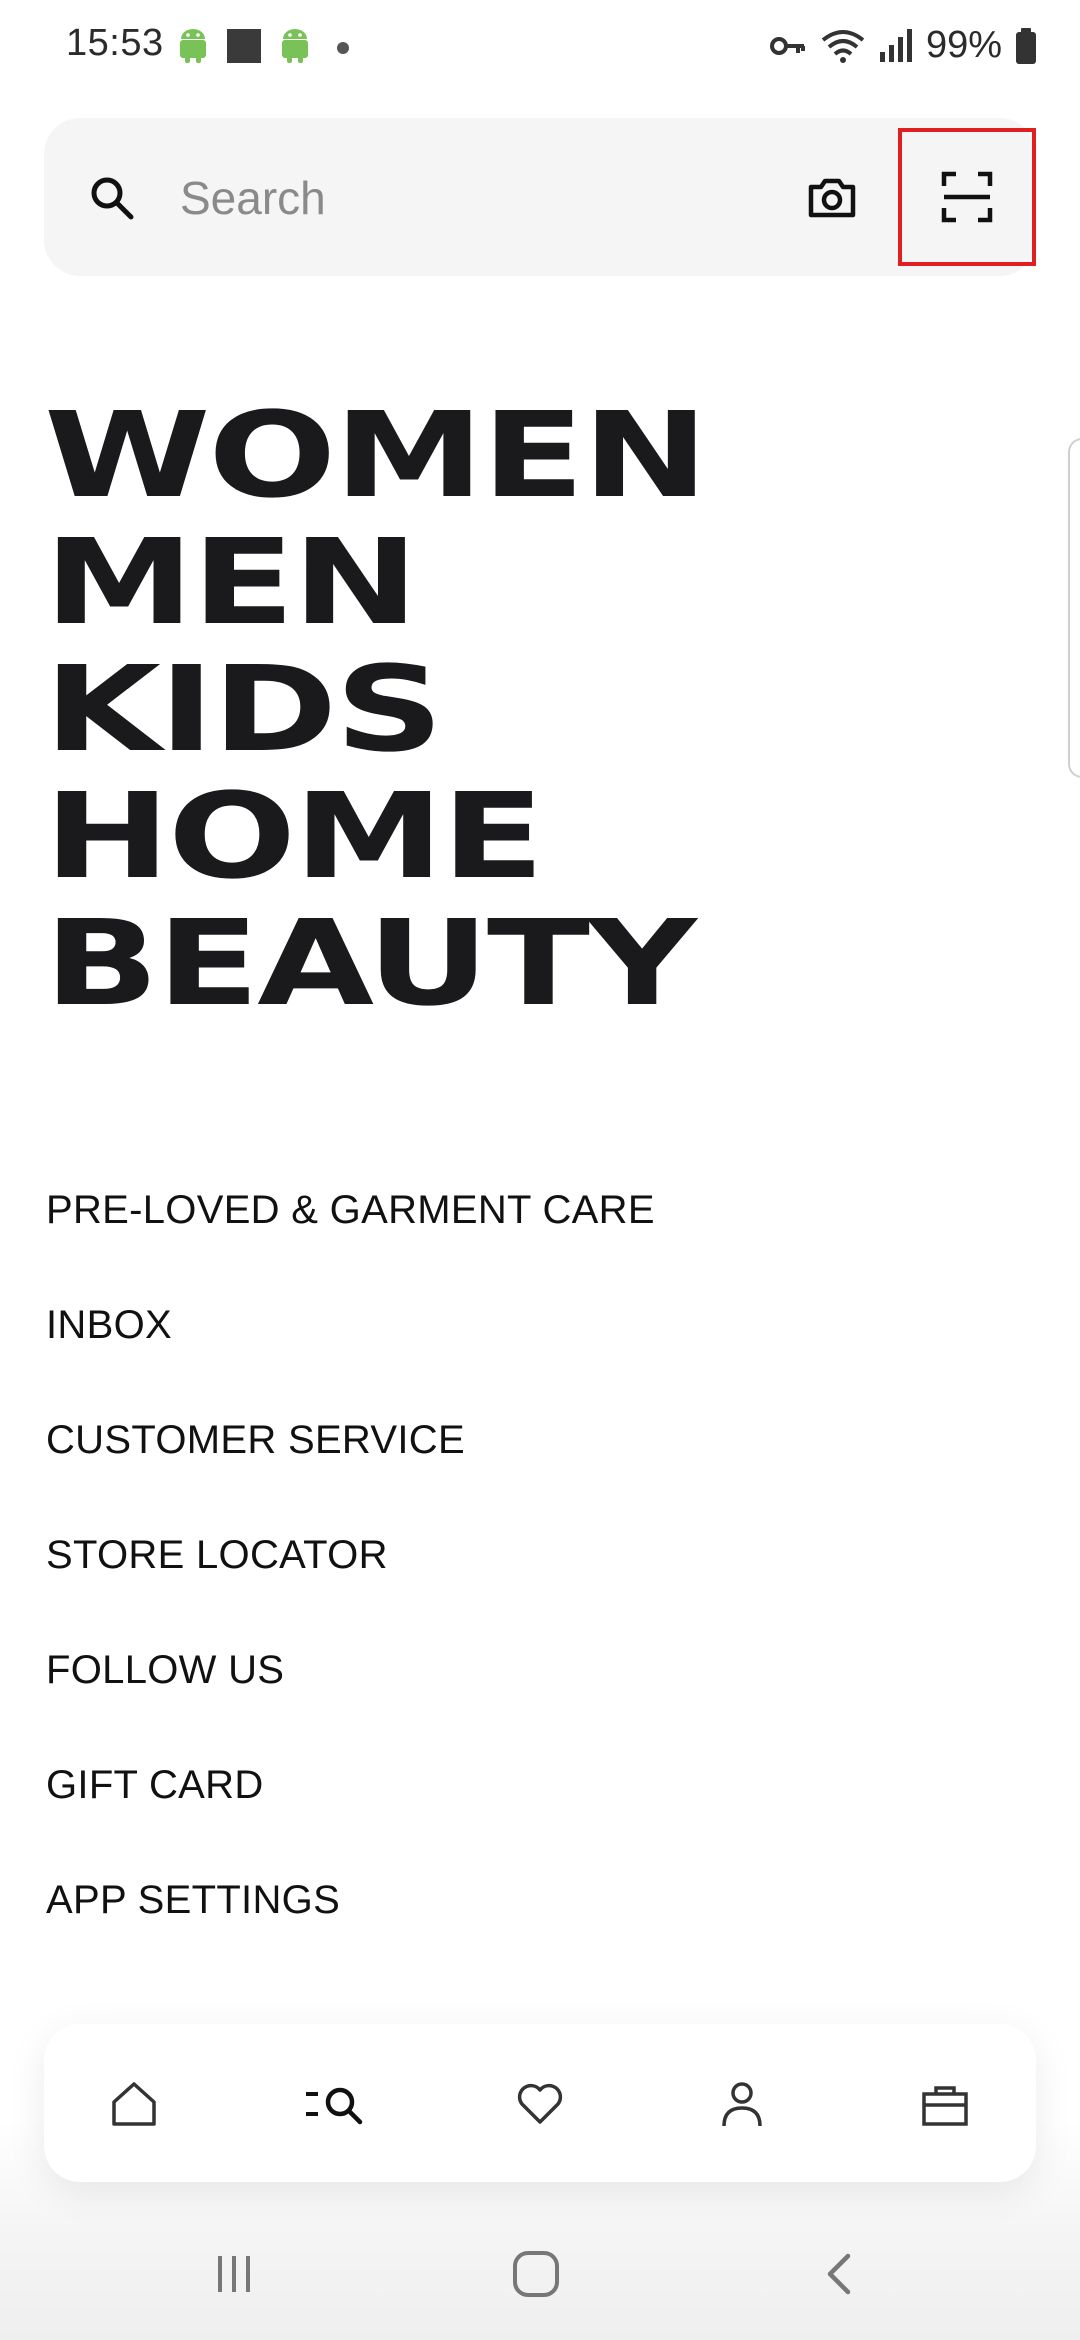  I want to click on nav-bag-button, so click(945, 2104).